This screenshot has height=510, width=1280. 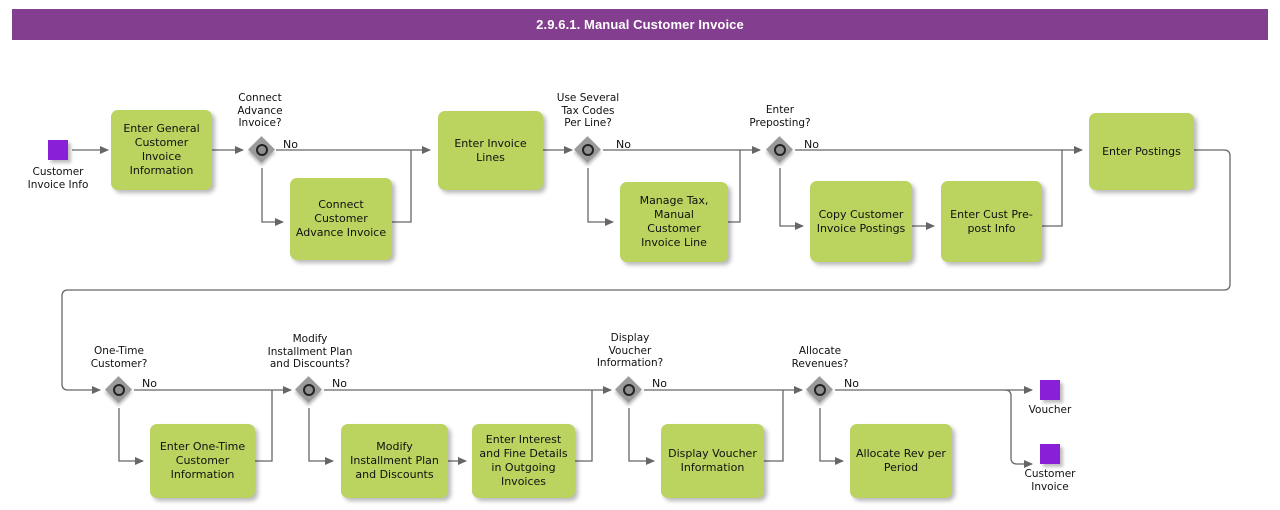 I want to click on gateway-use-several-tax-codes-per-line-label: Use Several Tax Codes Per Line?, so click(x=588, y=110).